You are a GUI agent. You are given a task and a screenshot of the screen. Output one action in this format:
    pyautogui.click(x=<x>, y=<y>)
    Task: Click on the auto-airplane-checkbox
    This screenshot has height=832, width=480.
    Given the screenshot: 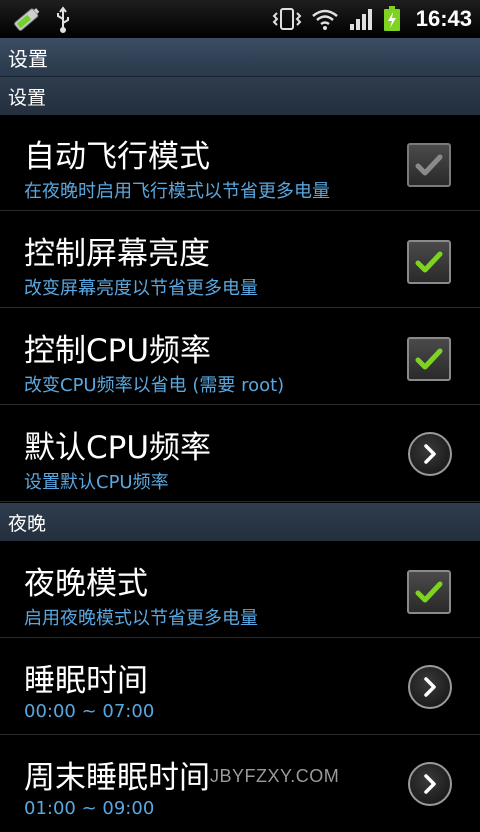 What is the action you would take?
    pyautogui.click(x=429, y=165)
    